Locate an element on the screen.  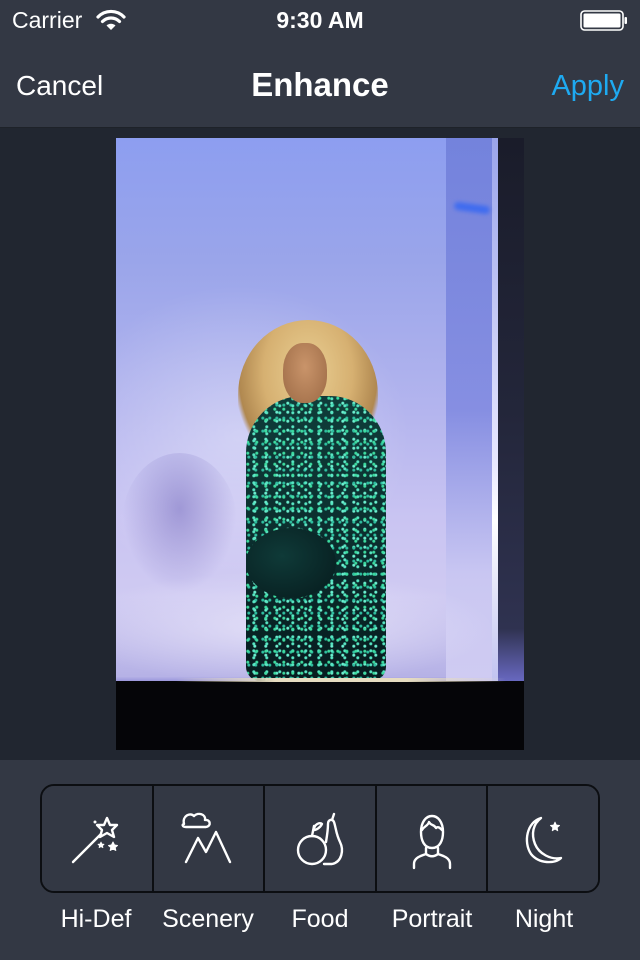
mode-night-button is located at coordinates (543, 838).